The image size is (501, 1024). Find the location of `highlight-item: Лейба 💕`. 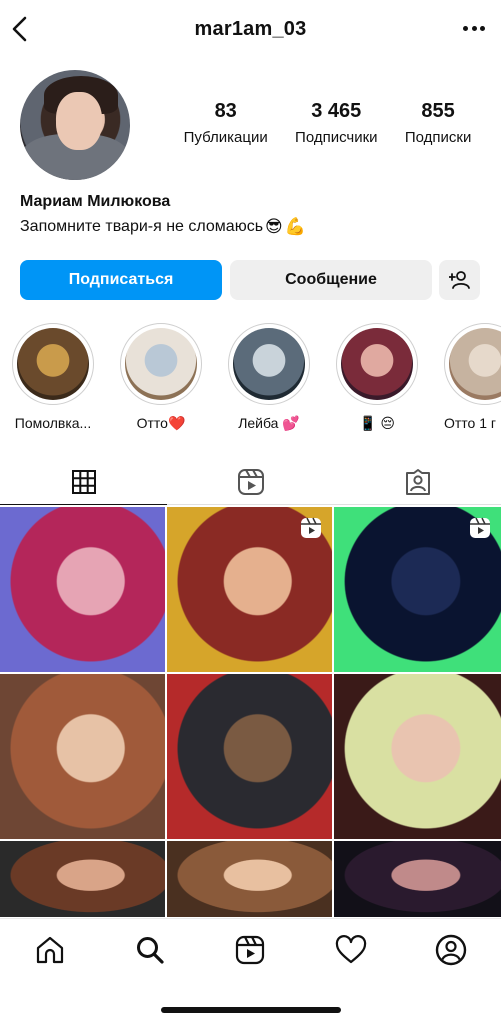

highlight-item: Лейба 💕 is located at coordinates (269, 377).